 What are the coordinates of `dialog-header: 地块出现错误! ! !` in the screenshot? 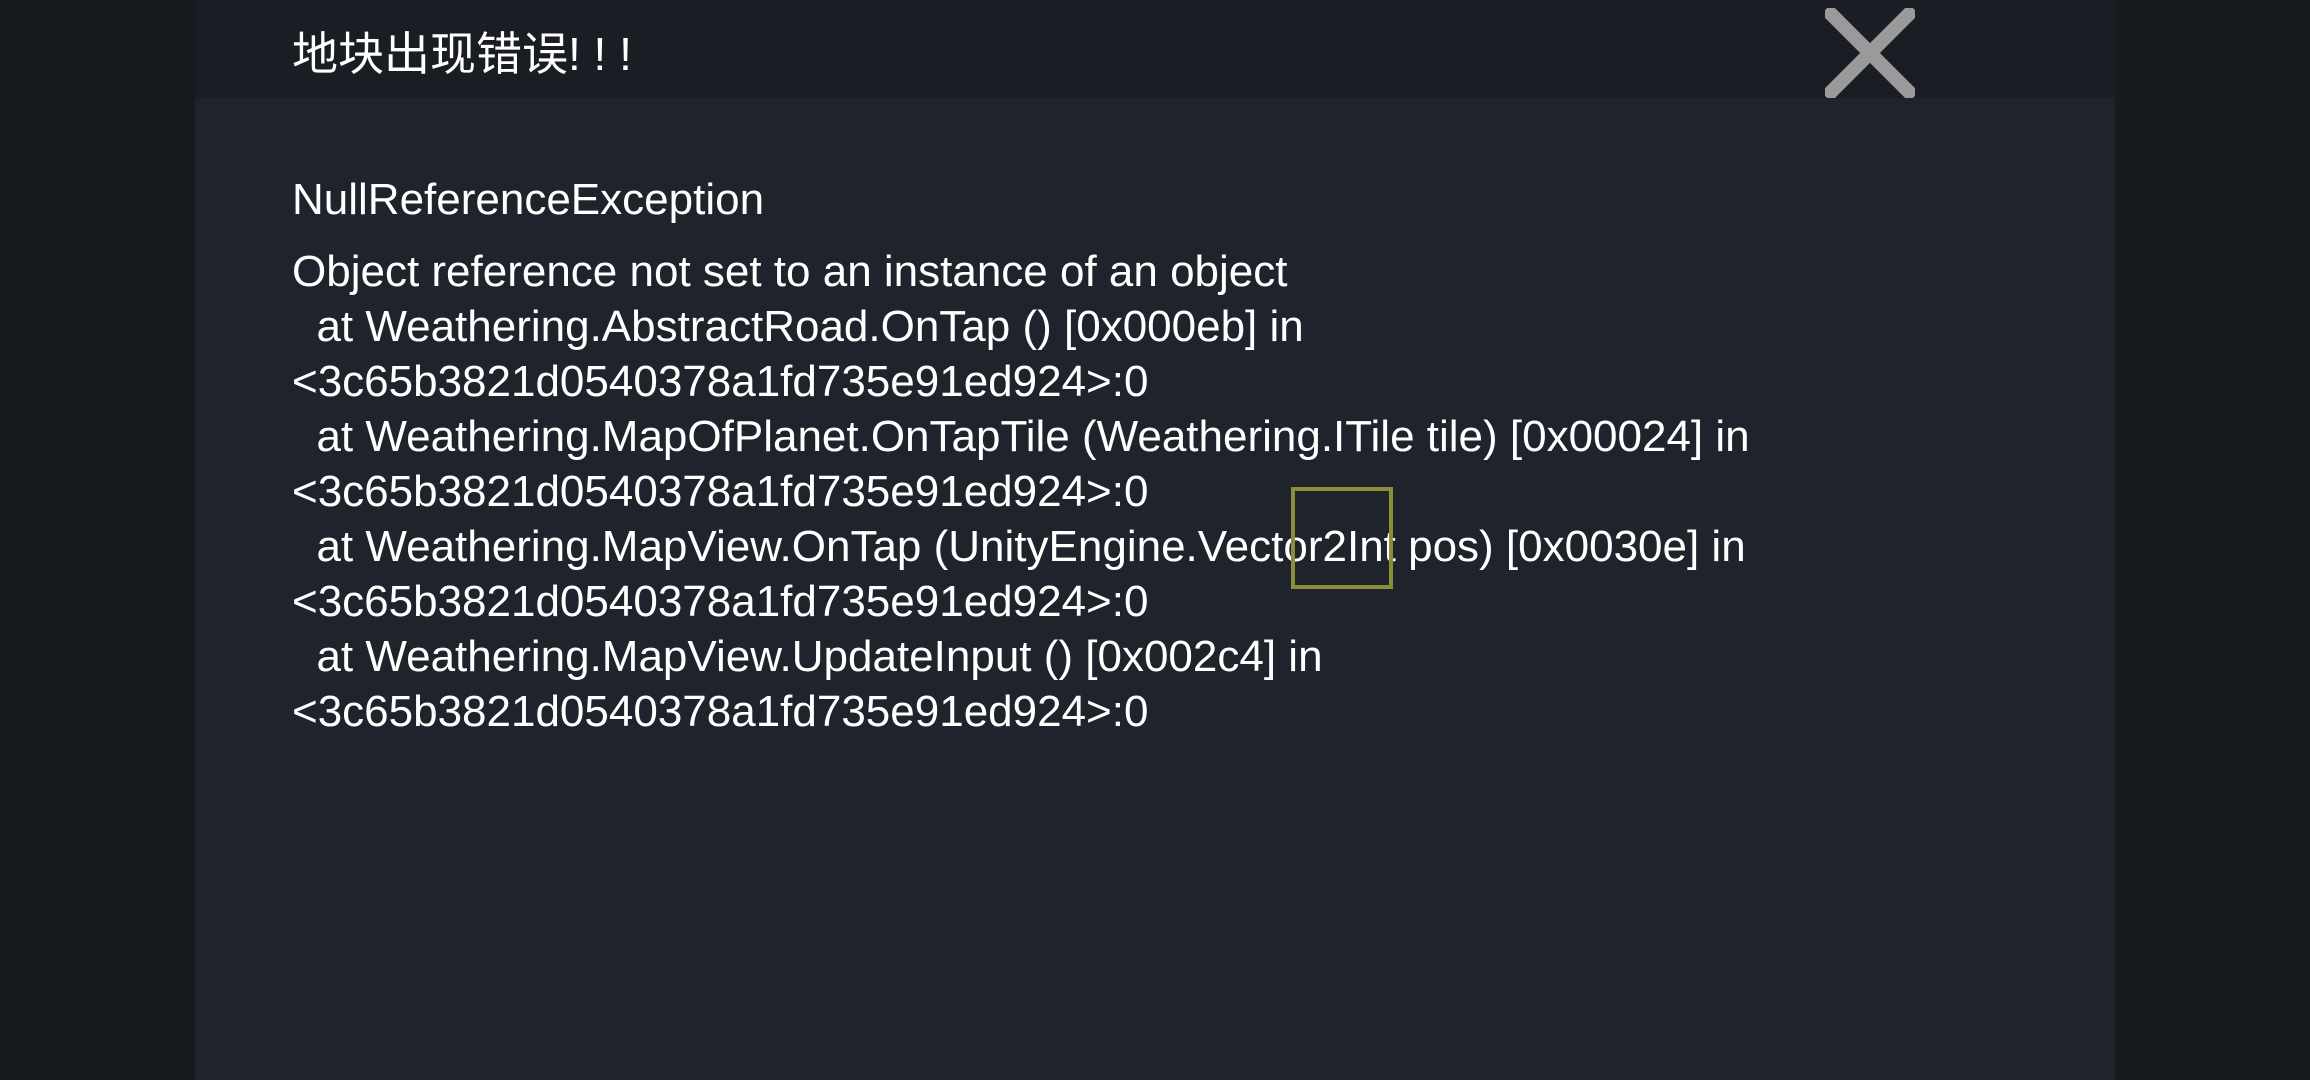 It's located at (1155, 49).